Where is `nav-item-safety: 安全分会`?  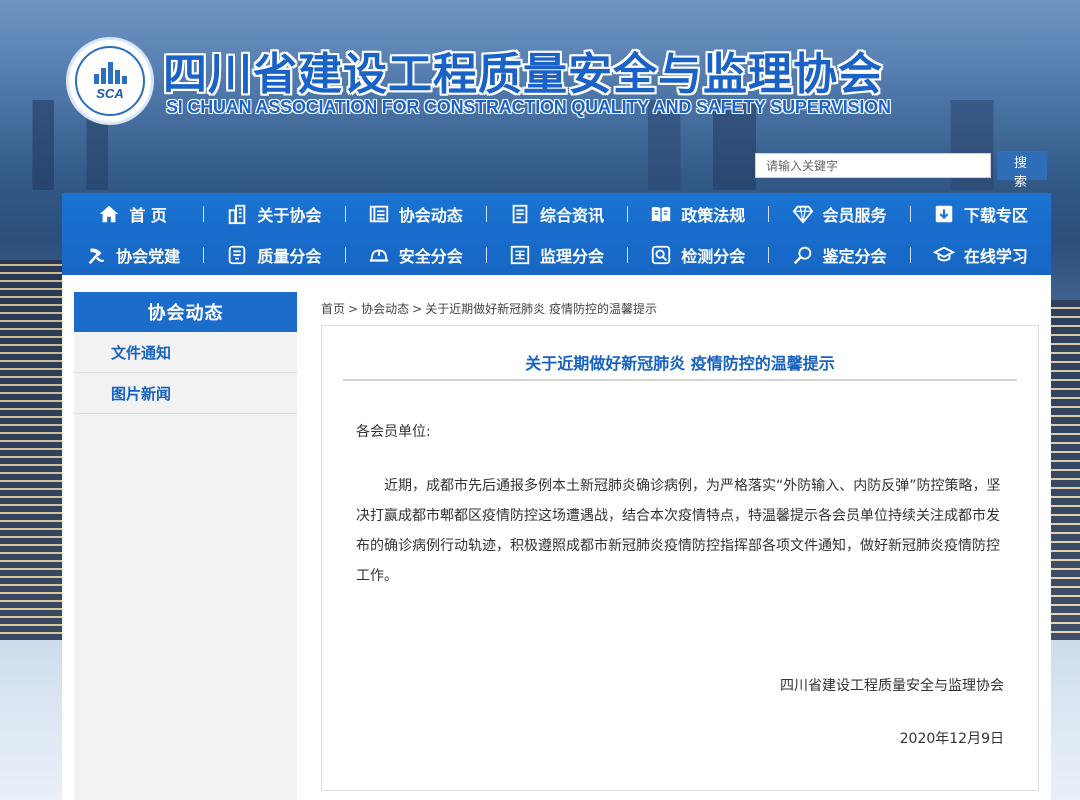 nav-item-safety: 安全分会 is located at coordinates (415, 254).